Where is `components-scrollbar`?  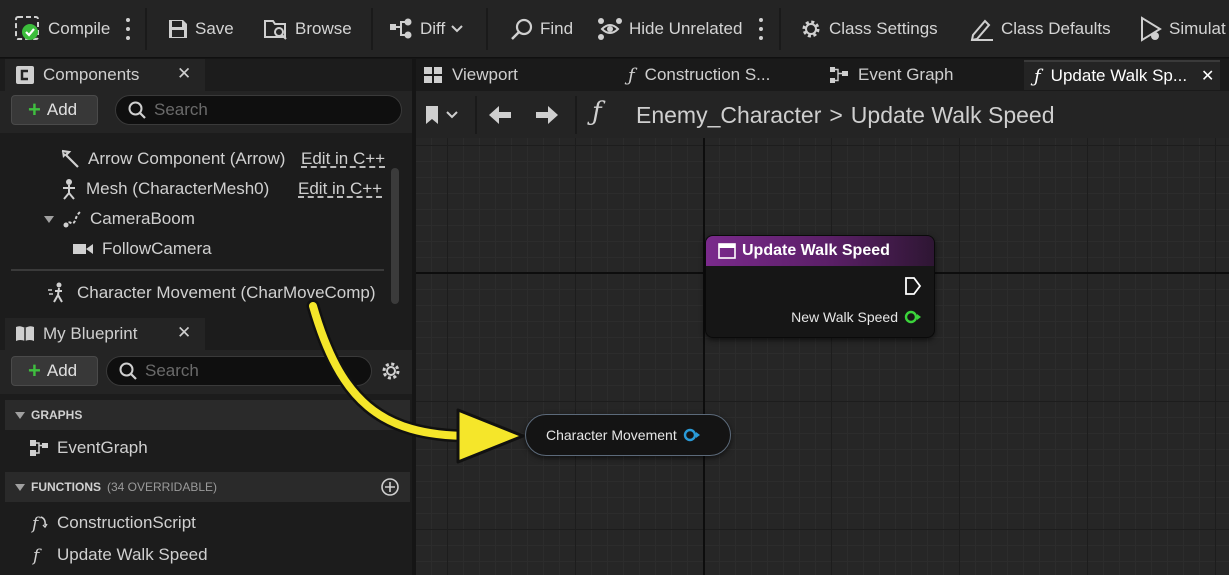 components-scrollbar is located at coordinates (395, 236).